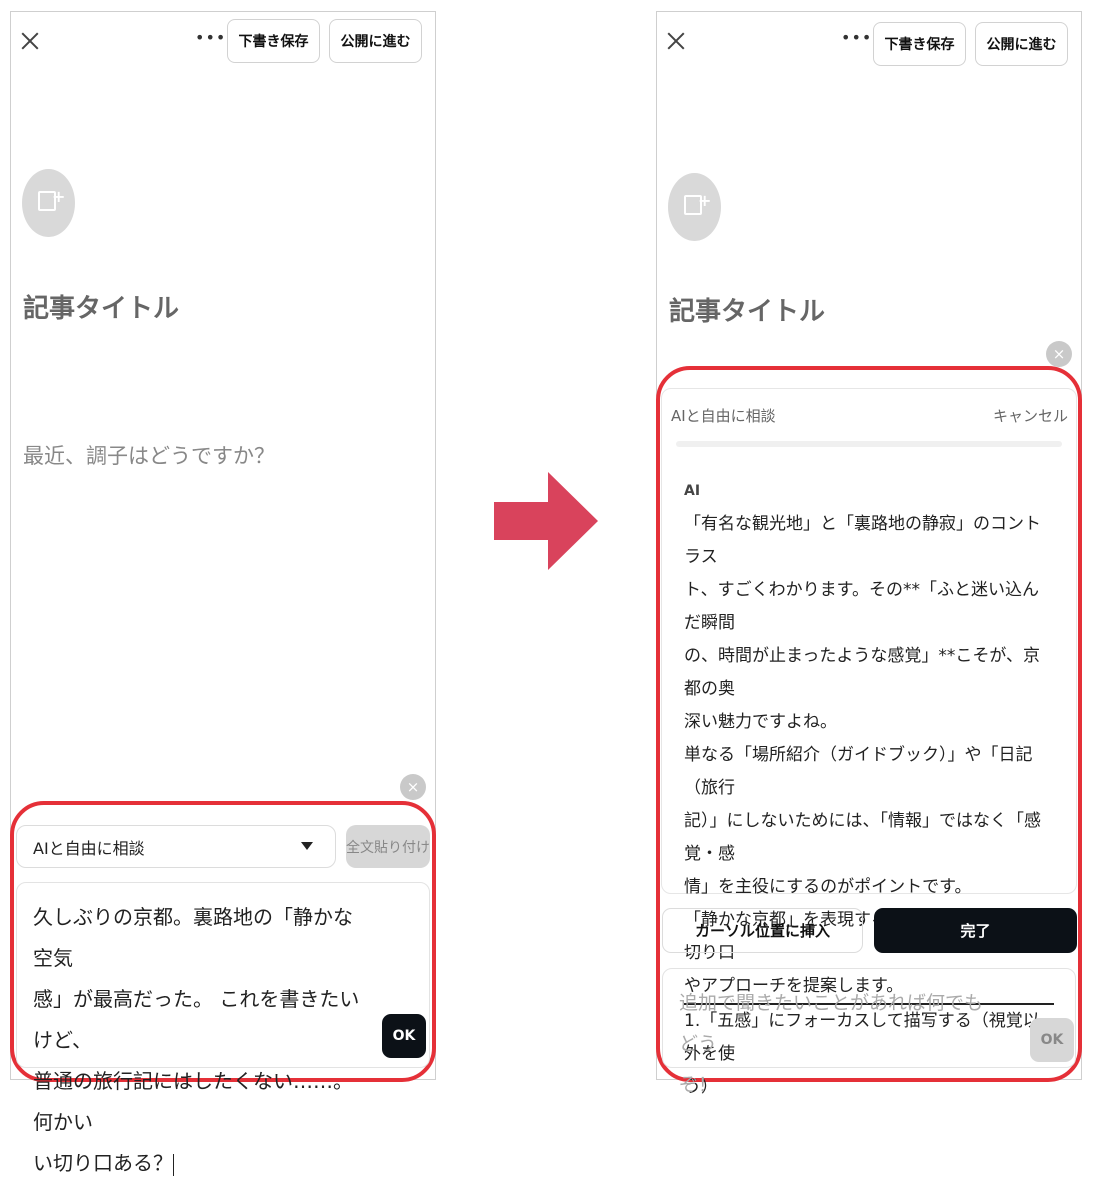 The image size is (1096, 1184). I want to click on text-cursor, so click(173, 1164).